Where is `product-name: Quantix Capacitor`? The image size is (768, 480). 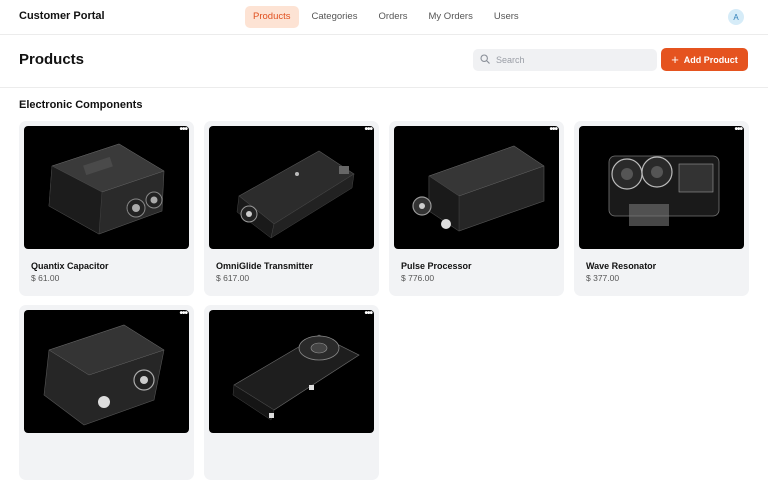
product-name: Quantix Capacitor is located at coordinates (70, 266).